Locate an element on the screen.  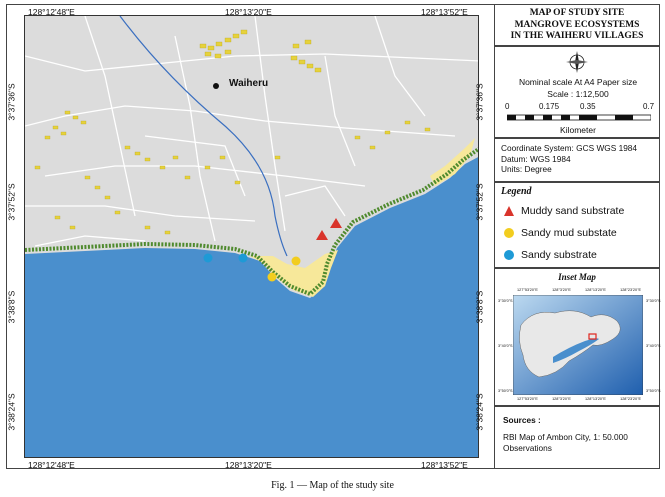
coordinate-system-line: Coordinate System: GCS WGS 1984 is located at coordinates (569, 148).